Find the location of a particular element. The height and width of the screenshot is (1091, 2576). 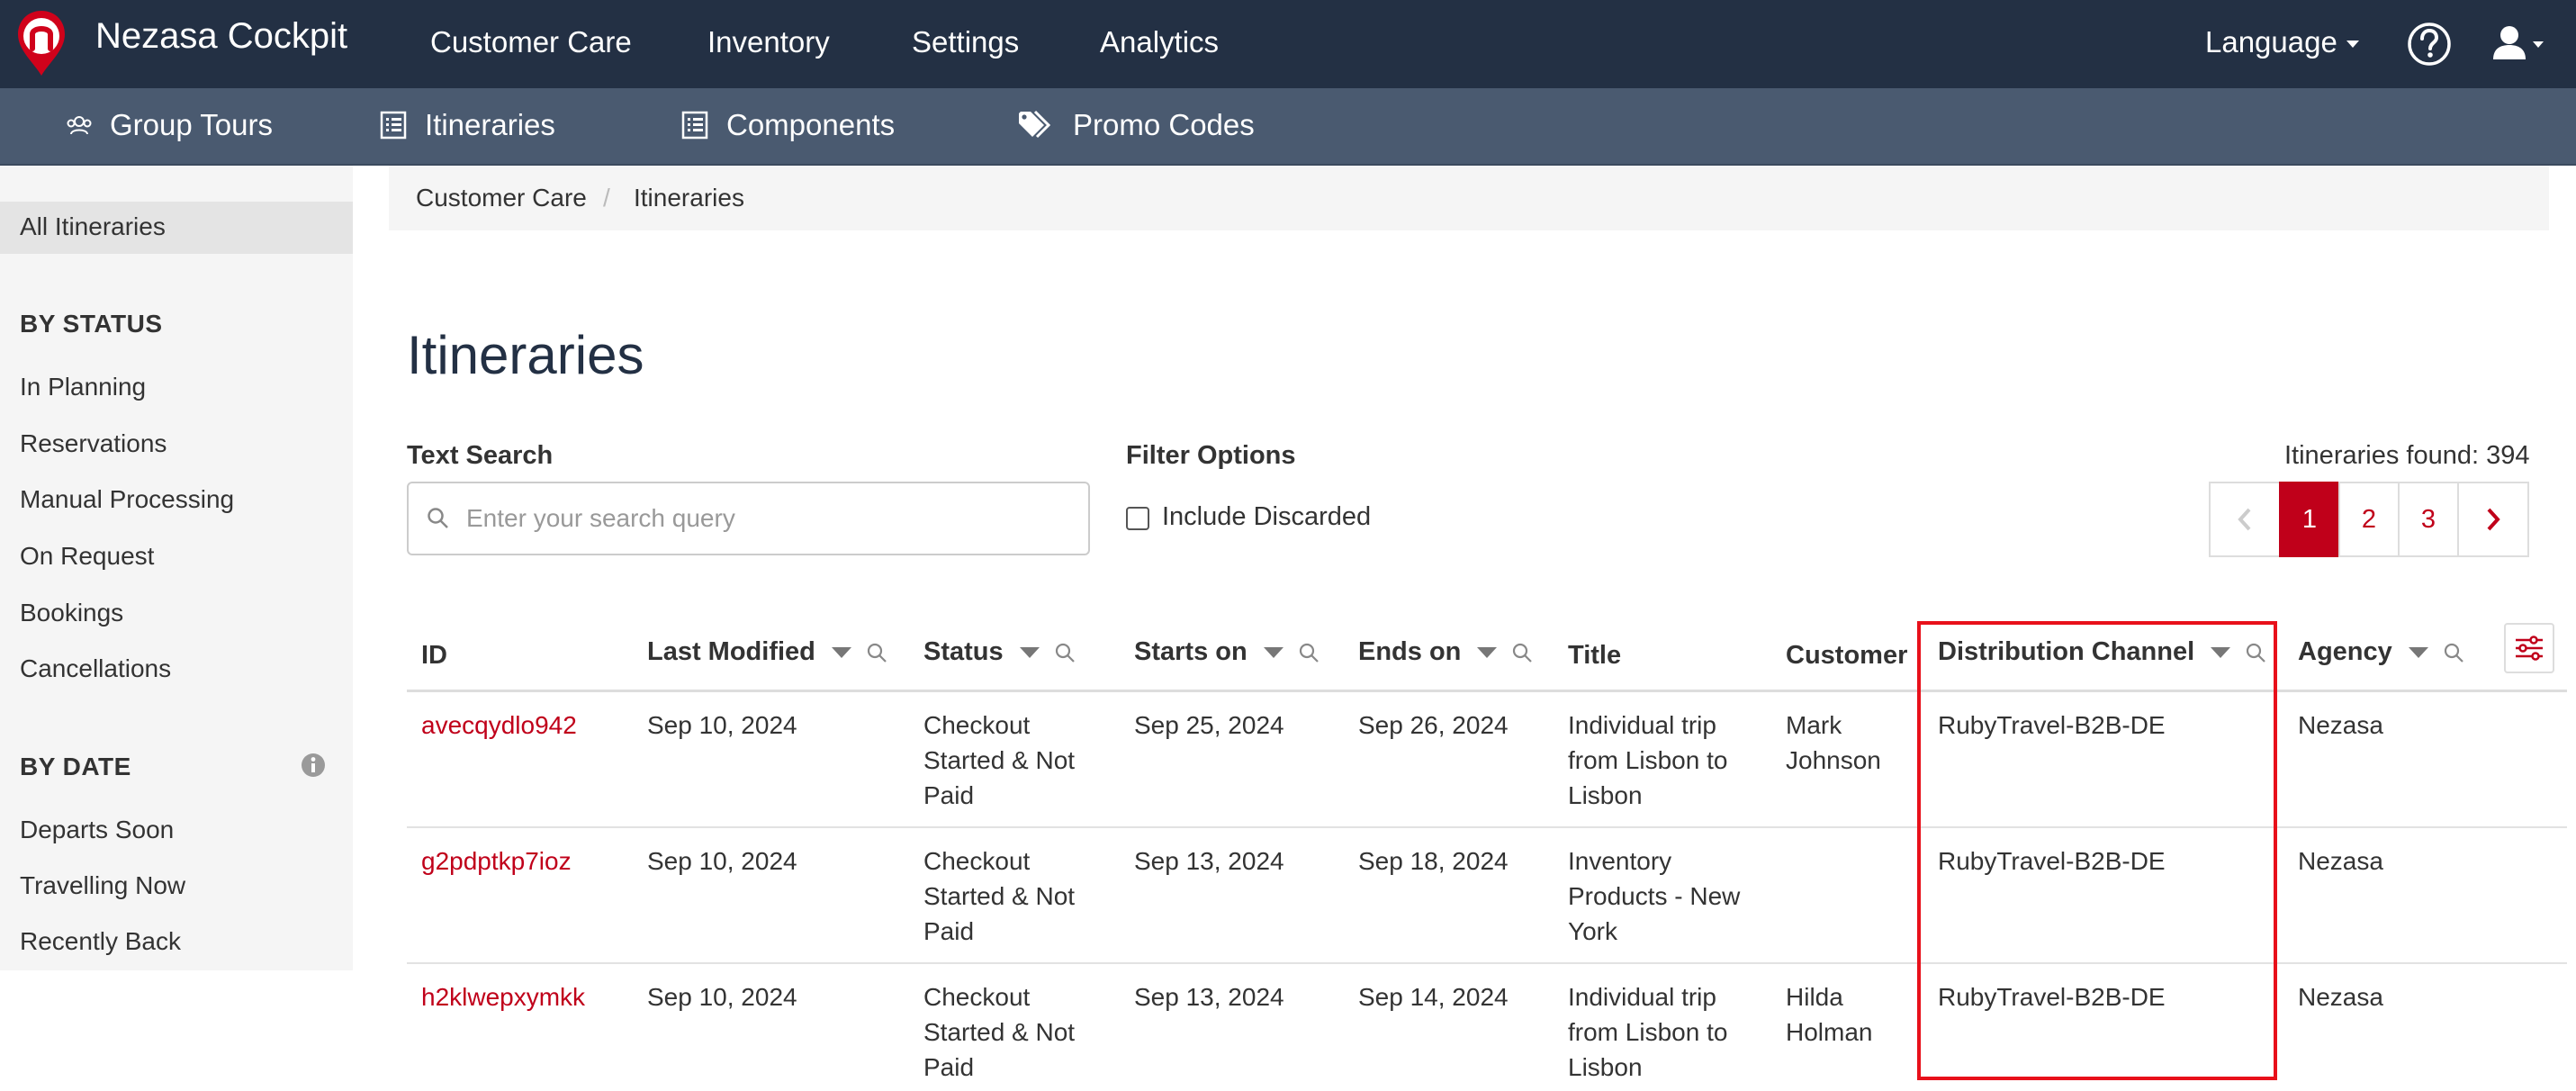

subnav-group-tours-label: Group Tours is located at coordinates (191, 124).